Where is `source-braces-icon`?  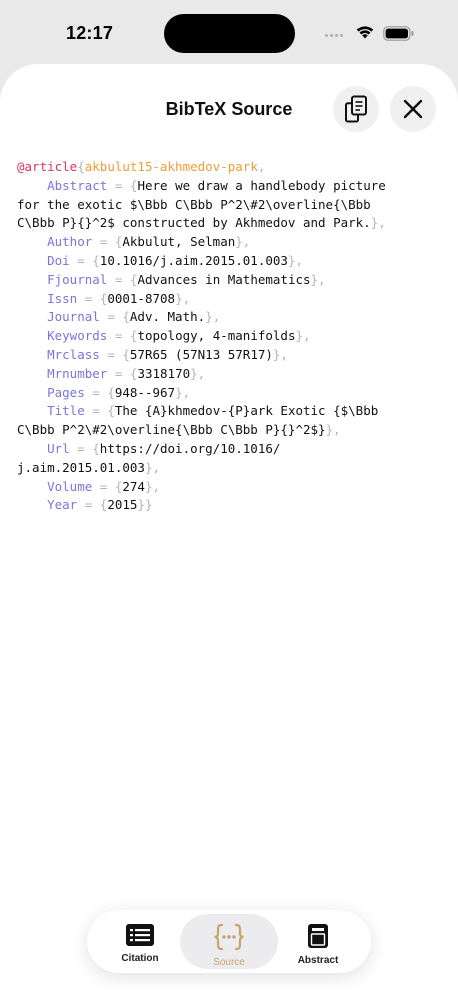 source-braces-icon is located at coordinates (229, 937).